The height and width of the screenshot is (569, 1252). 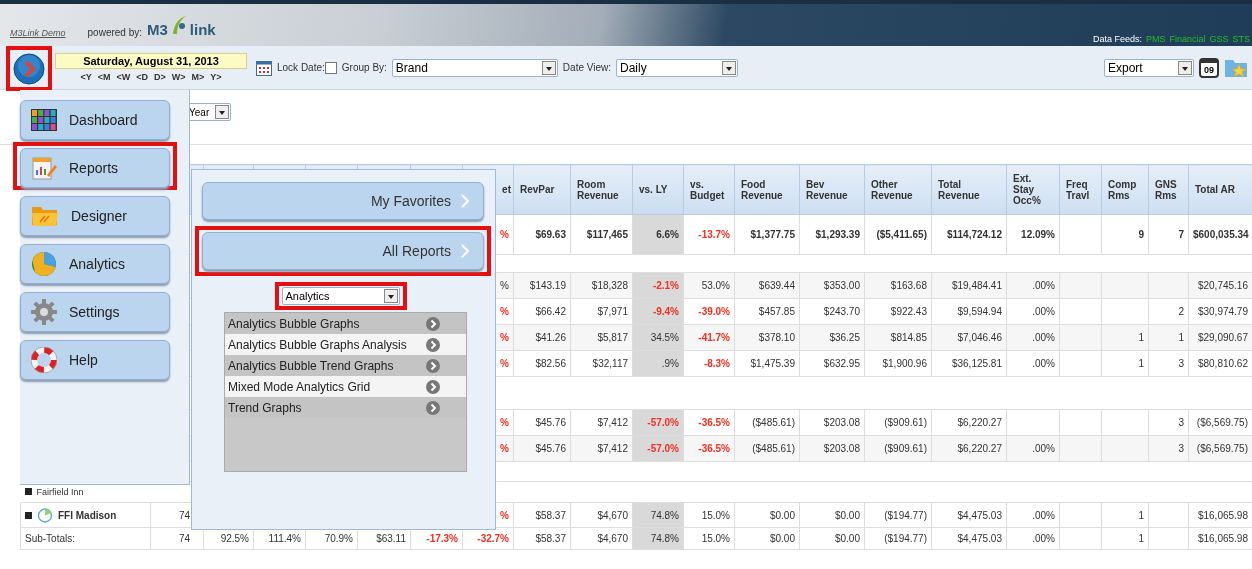 I want to click on table-cell: $243.70, so click(x=841, y=311).